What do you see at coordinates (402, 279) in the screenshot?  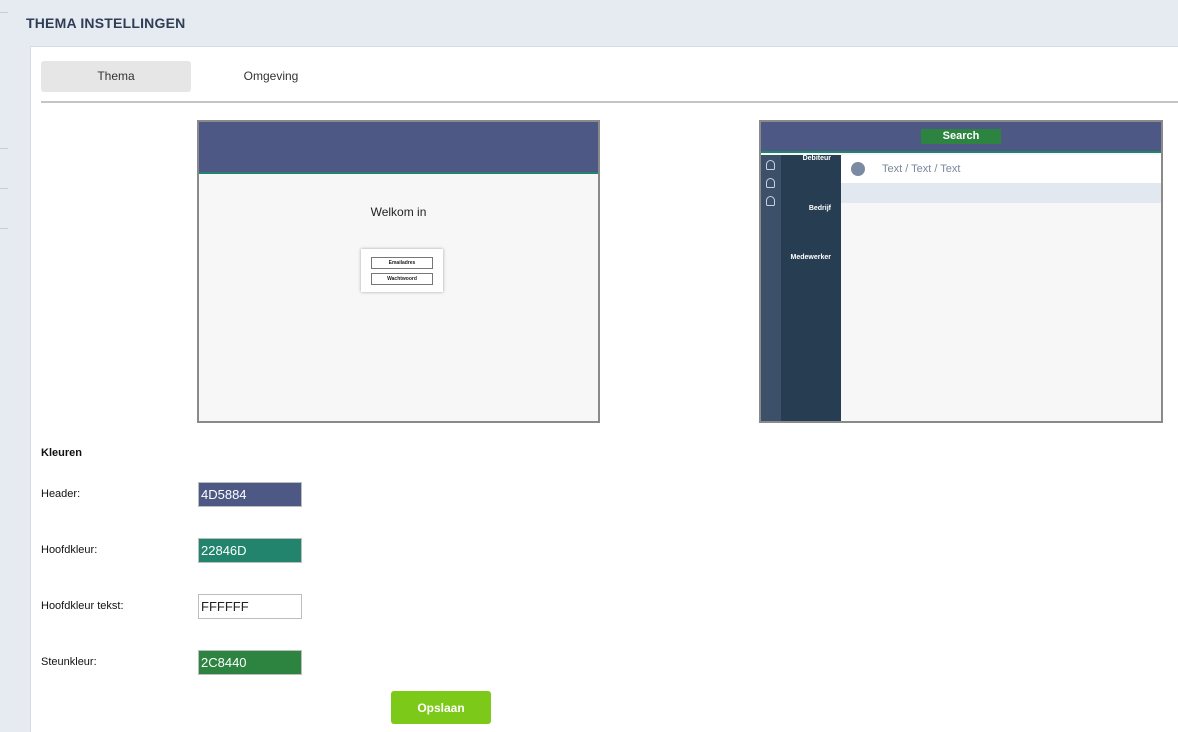 I see `login-preview-password-field: Wachtwoord` at bounding box center [402, 279].